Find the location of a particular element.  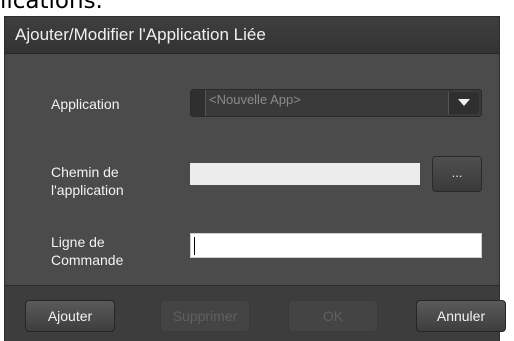

application-label: Application is located at coordinates (85, 104).